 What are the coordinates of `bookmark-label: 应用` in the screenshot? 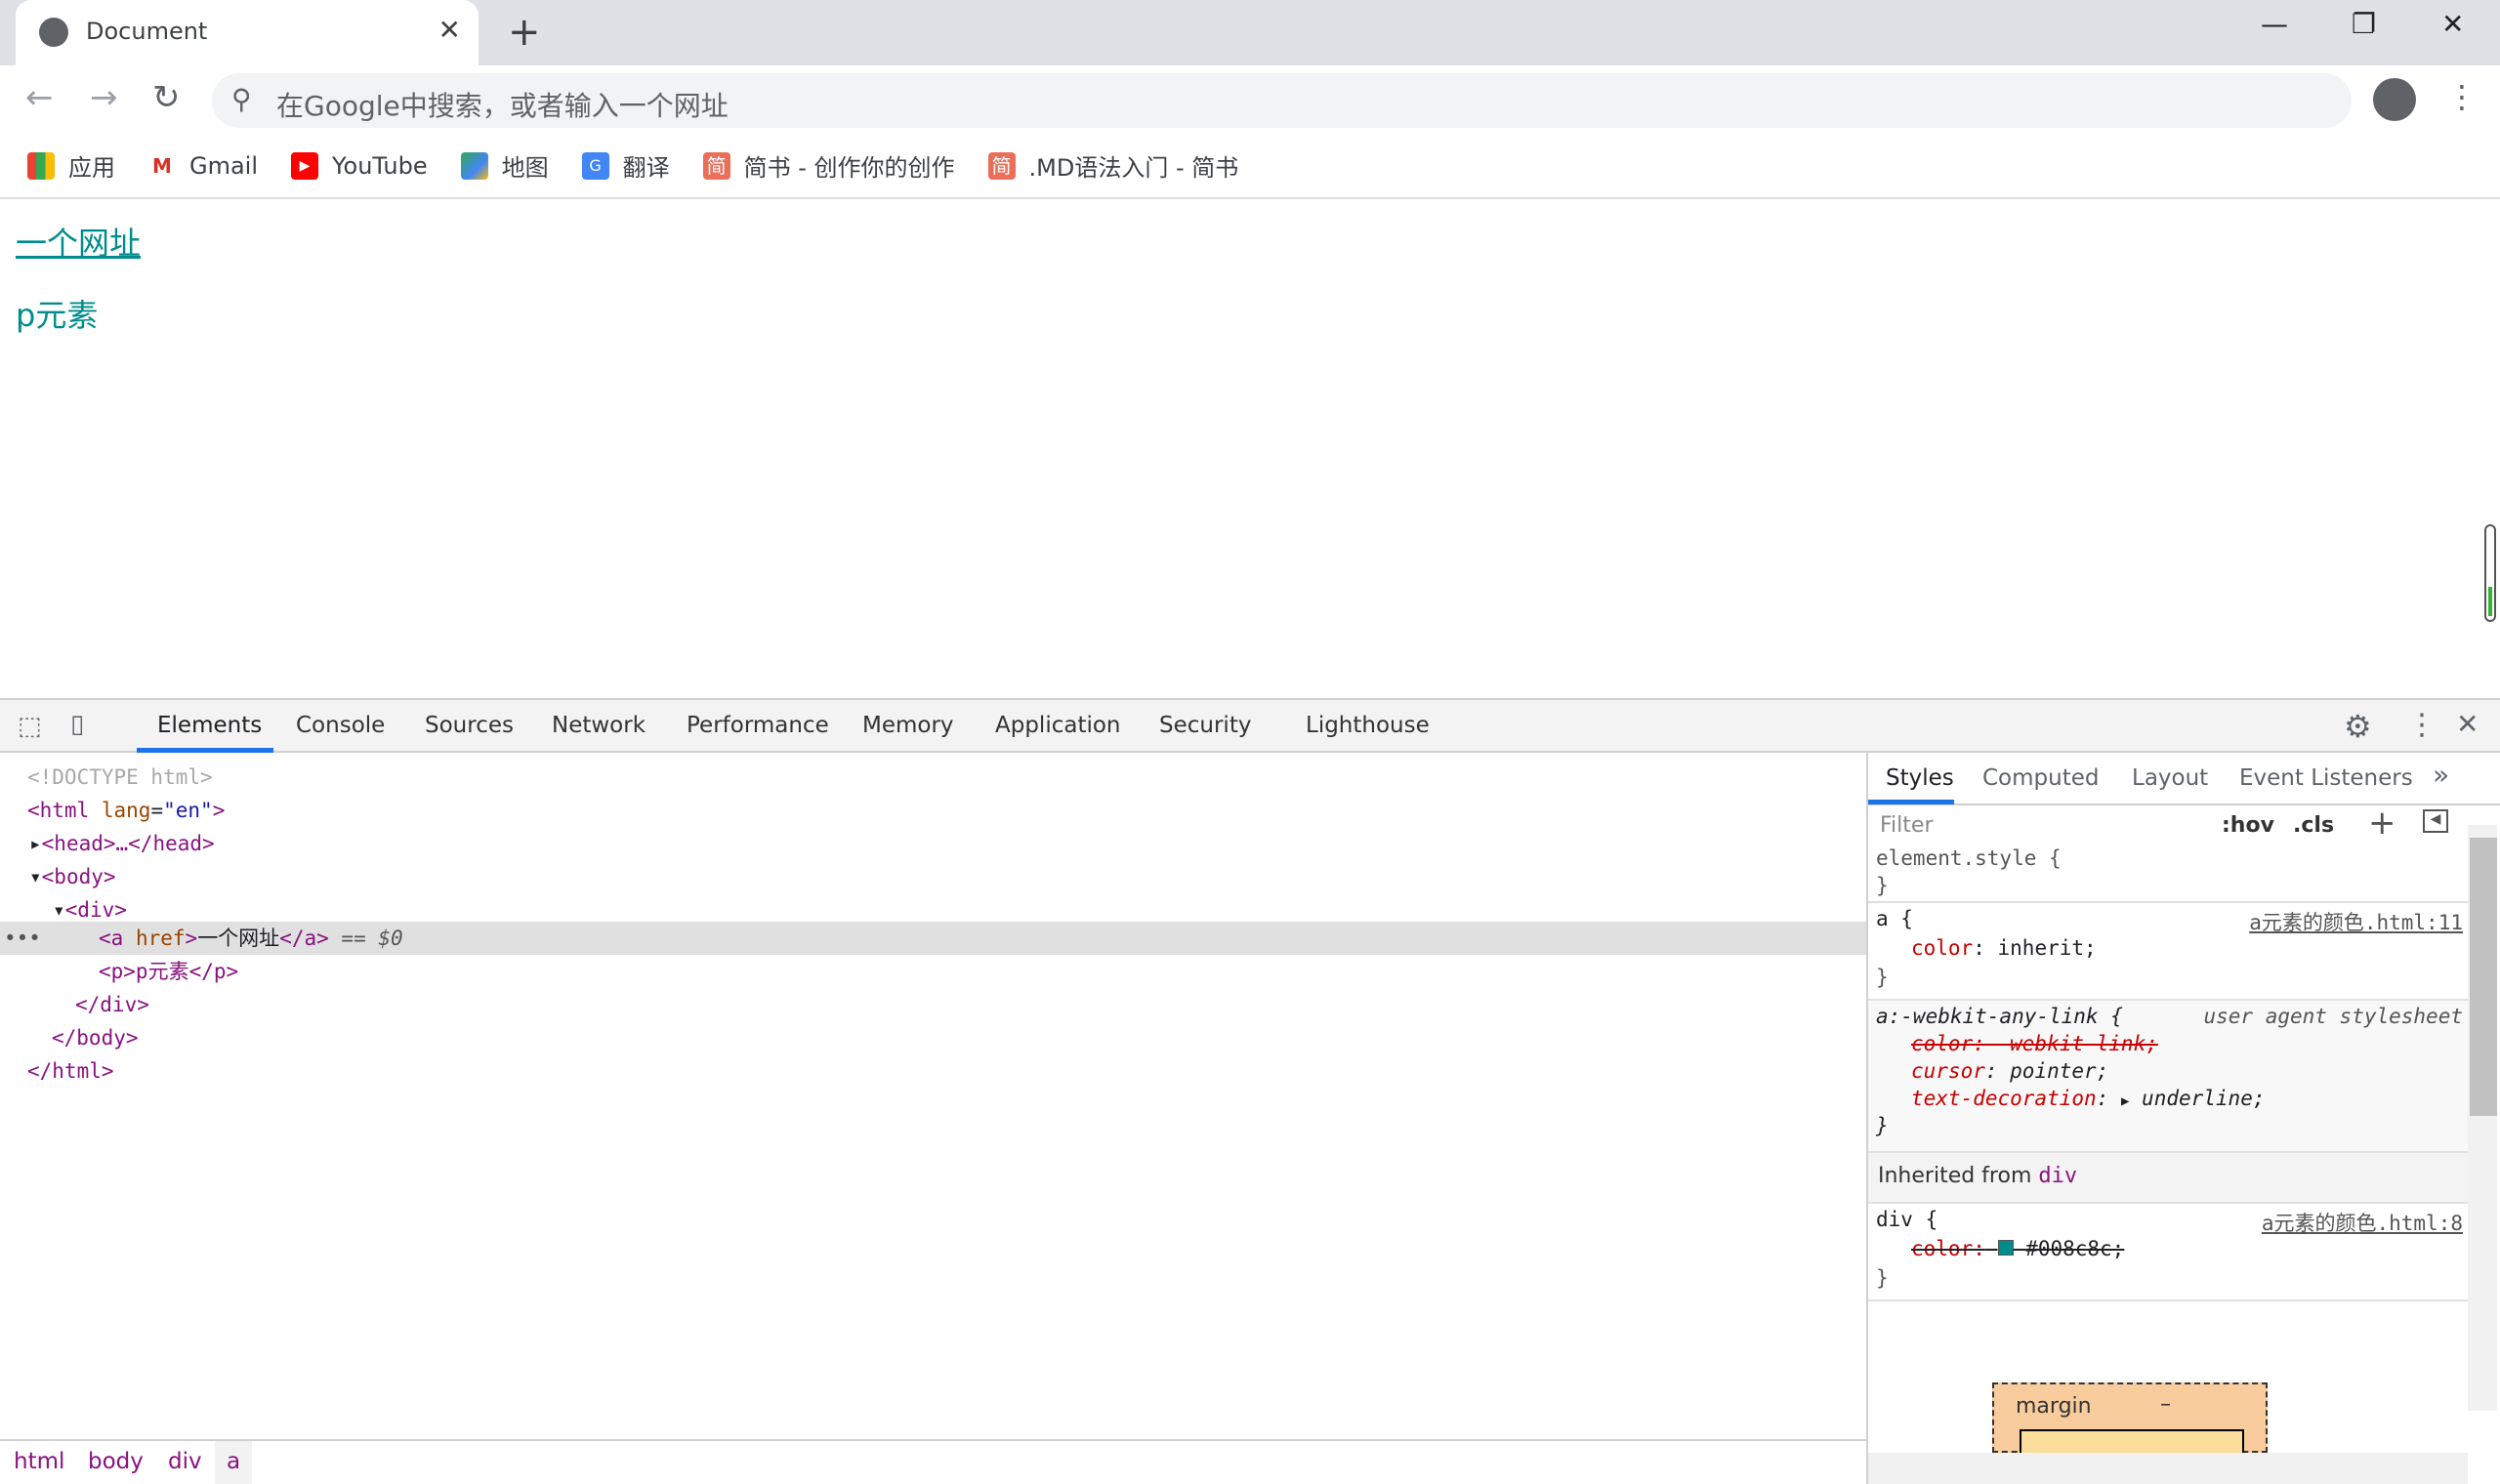 It's located at (91, 168).